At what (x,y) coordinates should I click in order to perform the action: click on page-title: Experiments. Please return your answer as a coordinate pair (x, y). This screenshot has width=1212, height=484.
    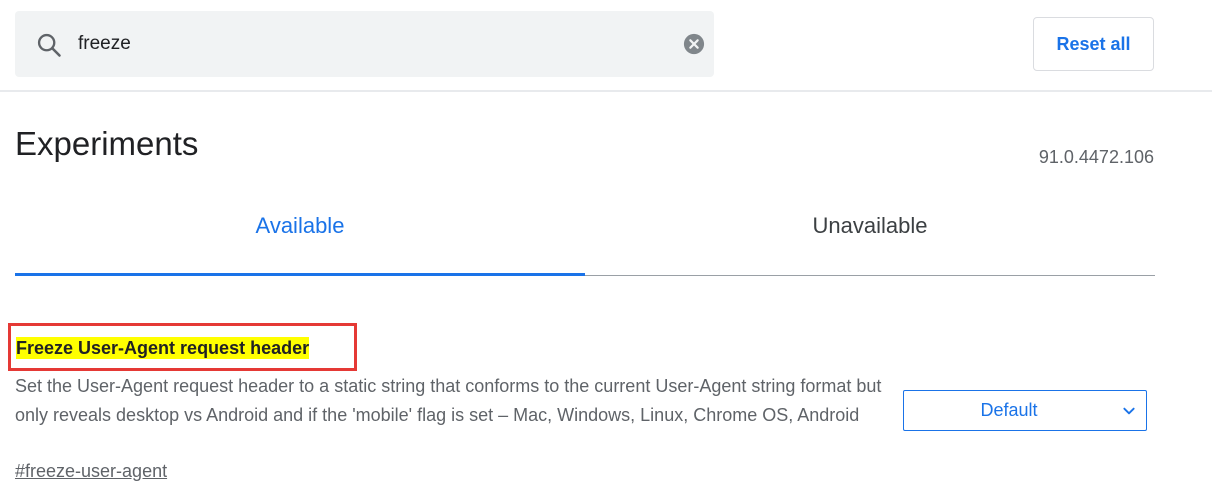
    Looking at the image, I should click on (107, 143).